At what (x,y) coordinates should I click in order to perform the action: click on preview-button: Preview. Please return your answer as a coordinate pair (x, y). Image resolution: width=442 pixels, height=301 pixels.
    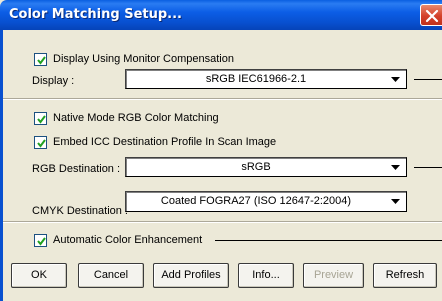
    Looking at the image, I should click on (333, 275).